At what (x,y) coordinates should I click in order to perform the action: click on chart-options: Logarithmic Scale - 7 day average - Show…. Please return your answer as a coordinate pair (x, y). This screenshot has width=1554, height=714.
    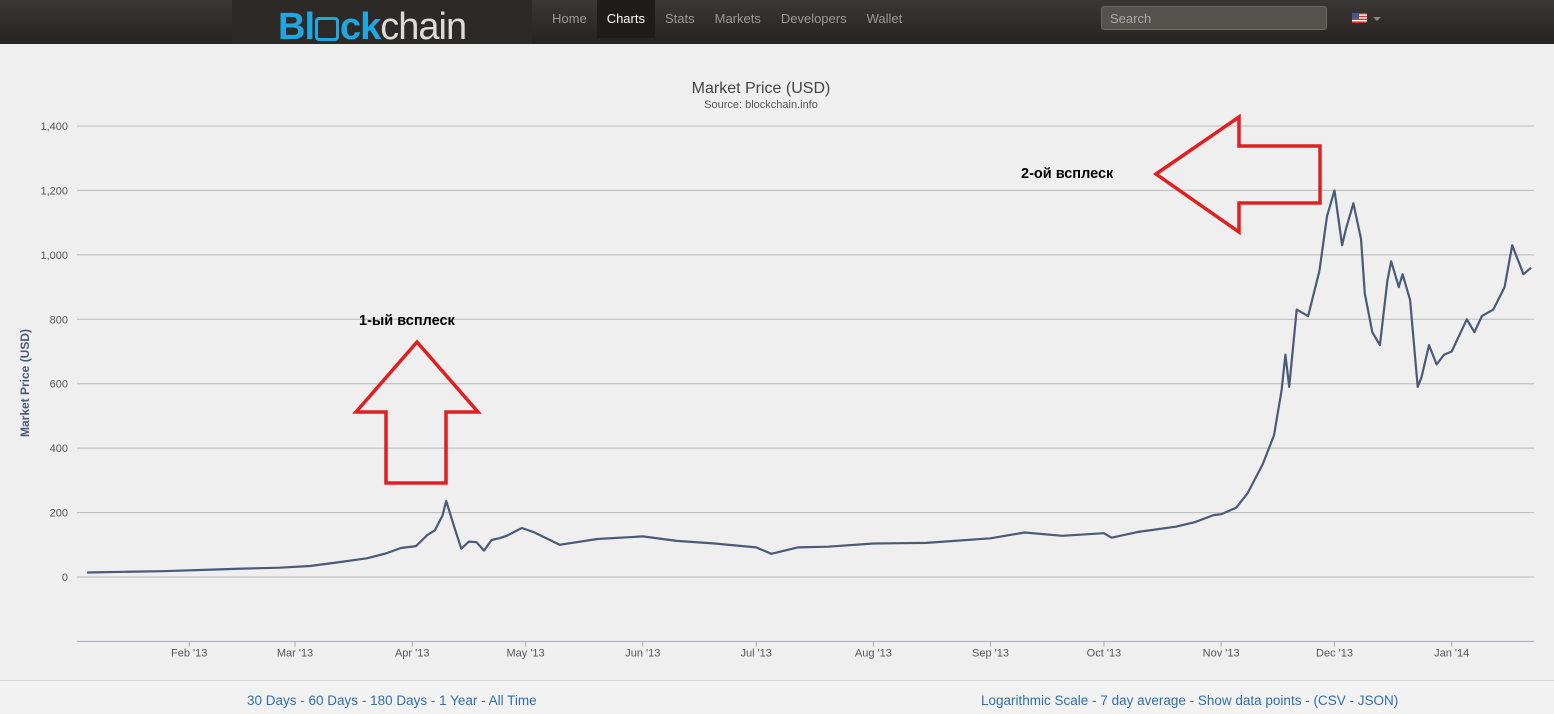
    Looking at the image, I should click on (1190, 700).